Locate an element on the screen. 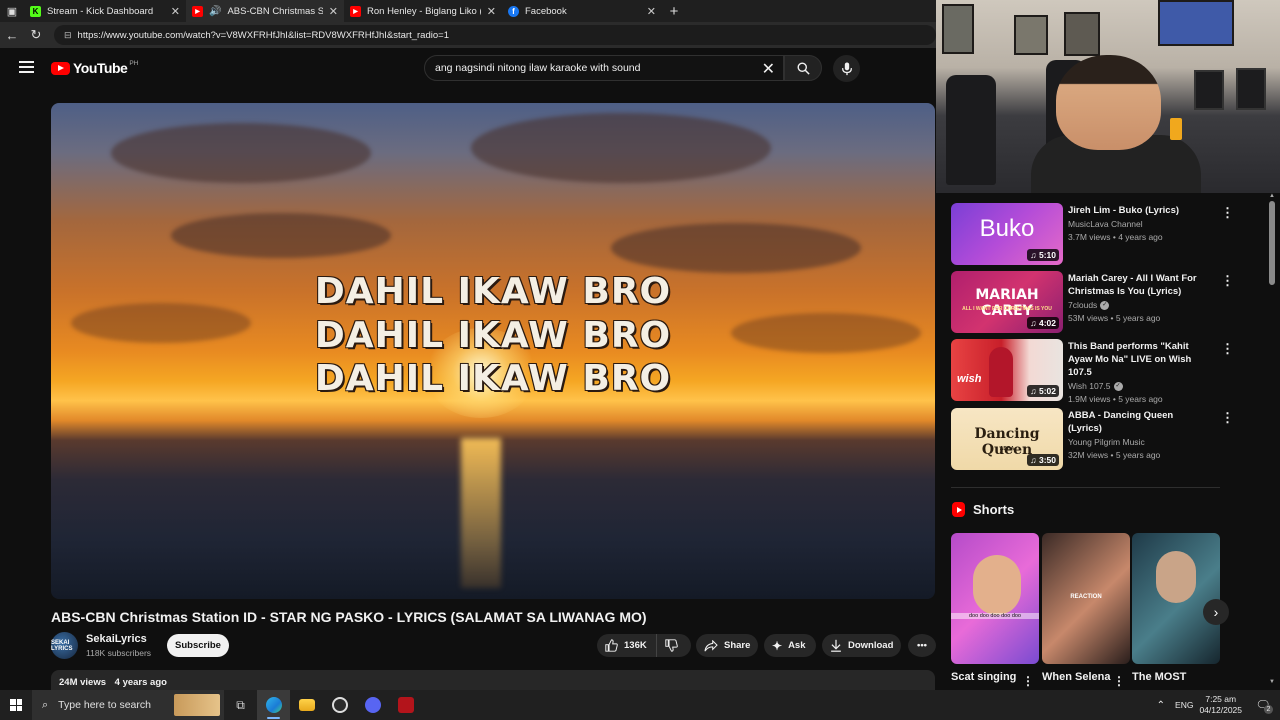 The image size is (1280, 720). related-channel: MusicLava Channel is located at coordinates (1138, 224).